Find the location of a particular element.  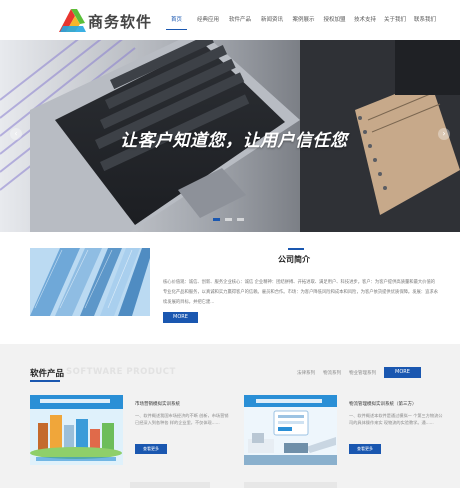

nav-item-cases: 案例展示 is located at coordinates (303, 20).